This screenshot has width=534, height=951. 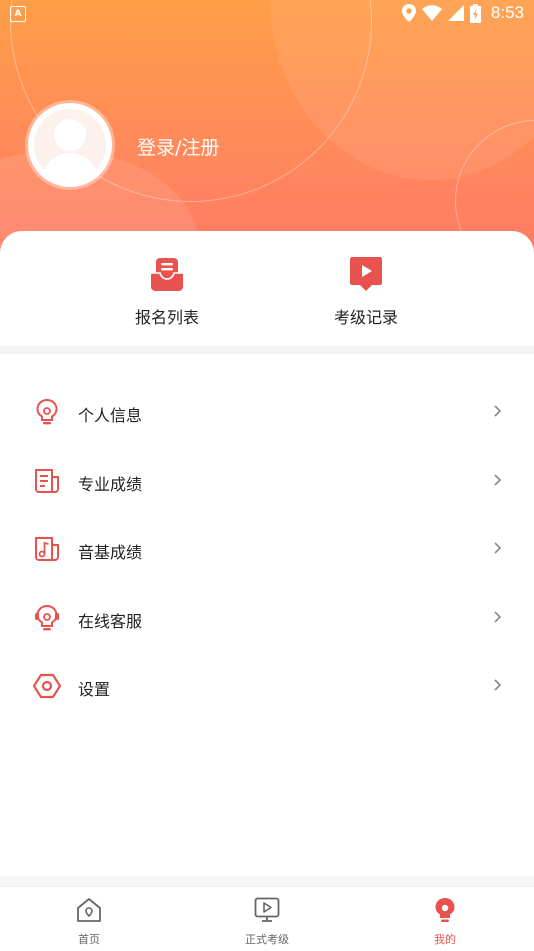 I want to click on mine-icon, so click(x=445, y=910).